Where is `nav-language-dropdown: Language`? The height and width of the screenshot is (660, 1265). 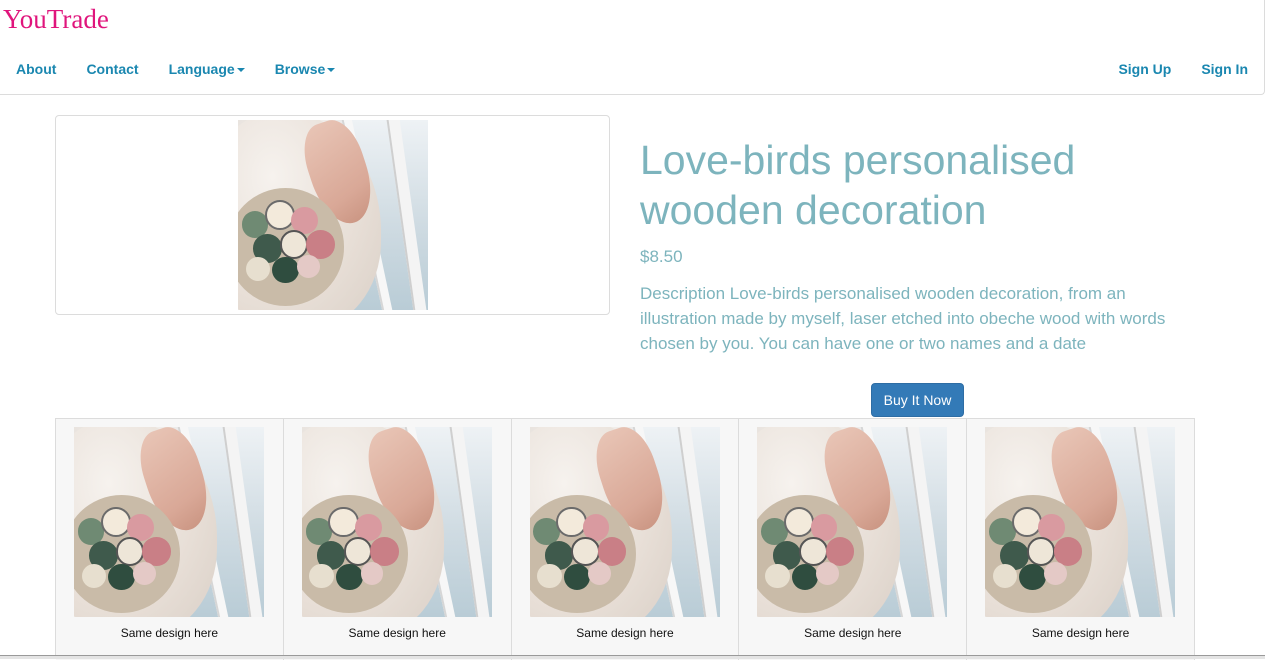 nav-language-dropdown: Language is located at coordinates (207, 69).